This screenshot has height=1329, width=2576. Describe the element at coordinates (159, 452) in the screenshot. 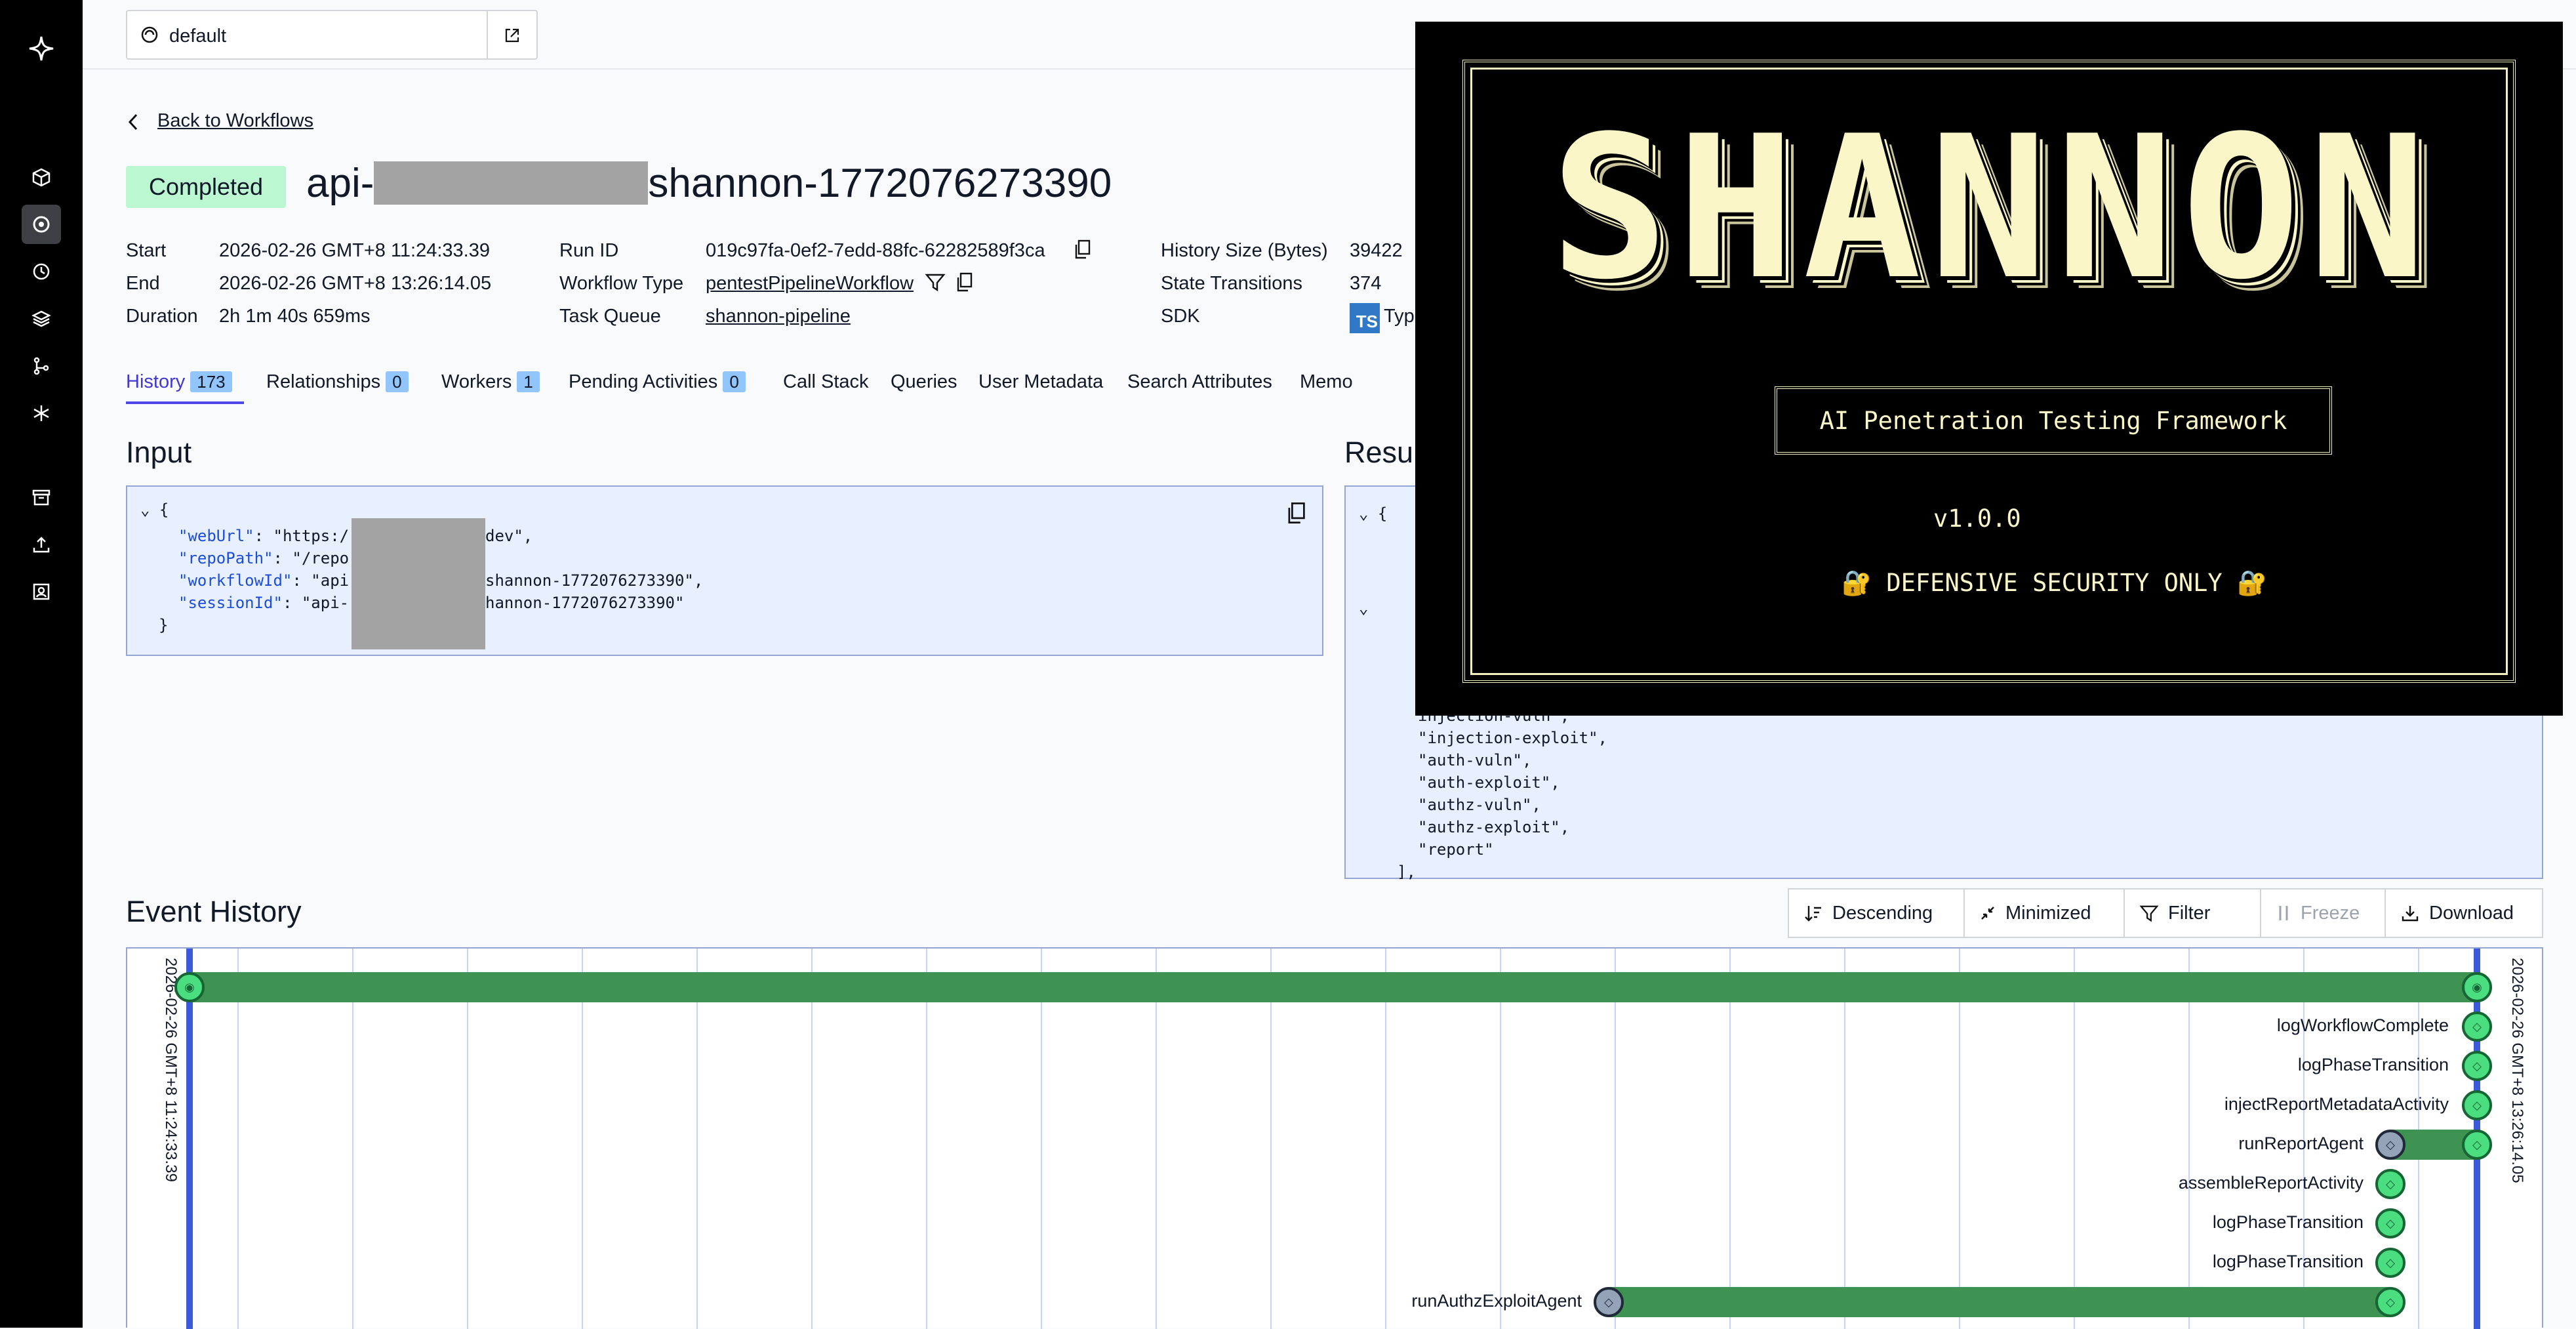

I see `input-heading: Input` at that location.